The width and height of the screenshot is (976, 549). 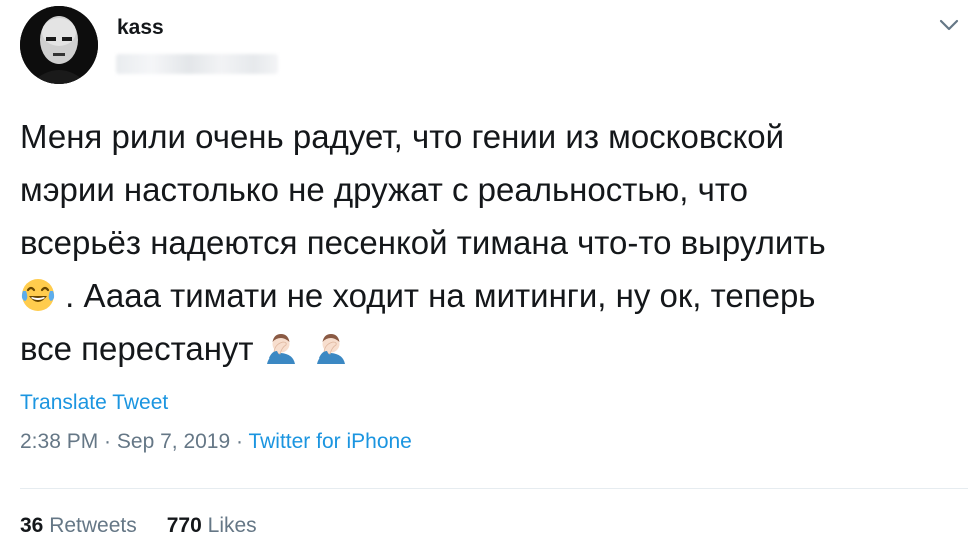 What do you see at coordinates (949, 25) in the screenshot?
I see `chevron-down-icon` at bounding box center [949, 25].